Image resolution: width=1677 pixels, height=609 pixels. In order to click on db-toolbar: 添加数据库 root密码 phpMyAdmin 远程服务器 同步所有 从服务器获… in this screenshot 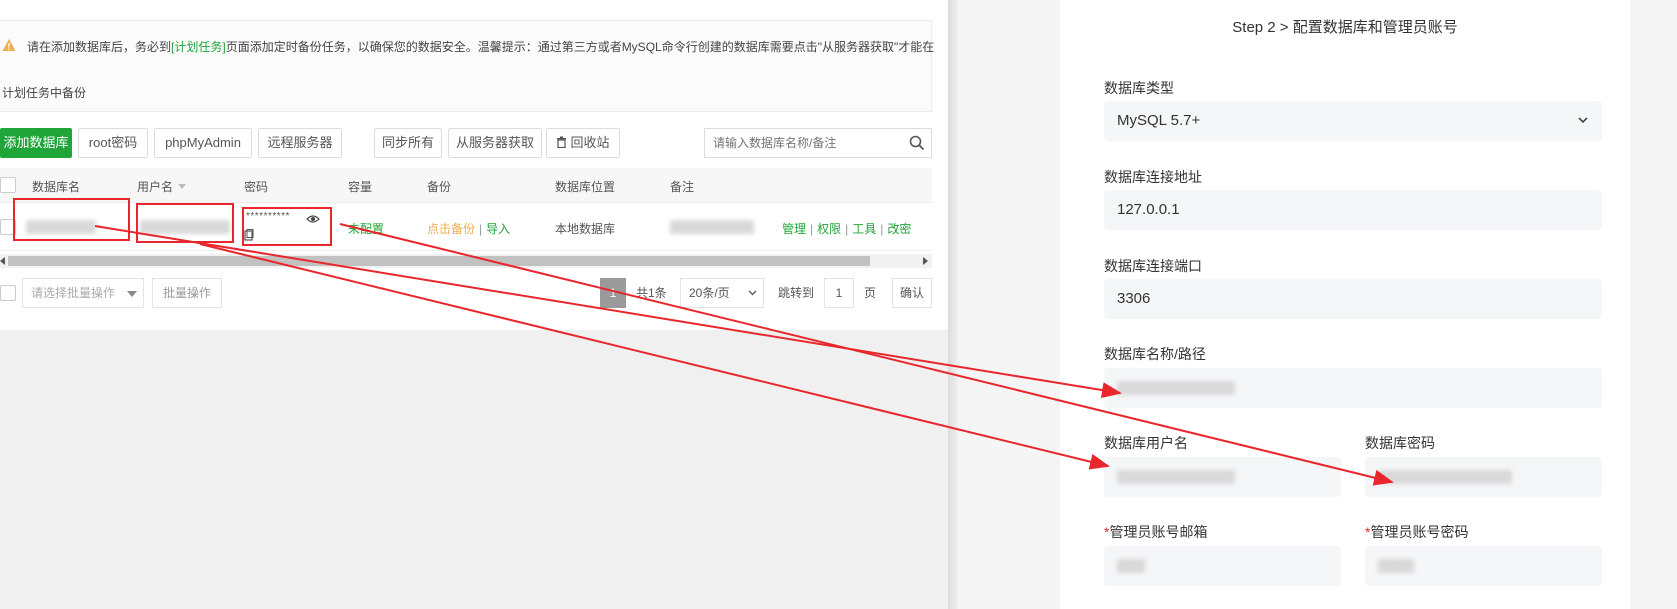, I will do `click(466, 144)`.